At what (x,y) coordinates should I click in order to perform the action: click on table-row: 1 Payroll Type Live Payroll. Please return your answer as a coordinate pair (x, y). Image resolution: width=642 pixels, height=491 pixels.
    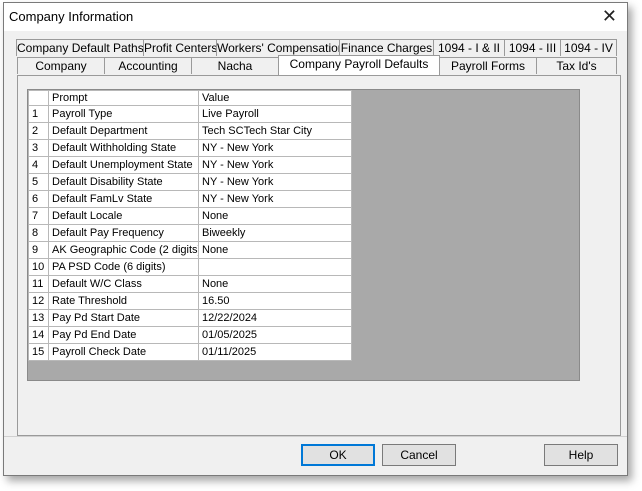
    Looking at the image, I should click on (190, 114).